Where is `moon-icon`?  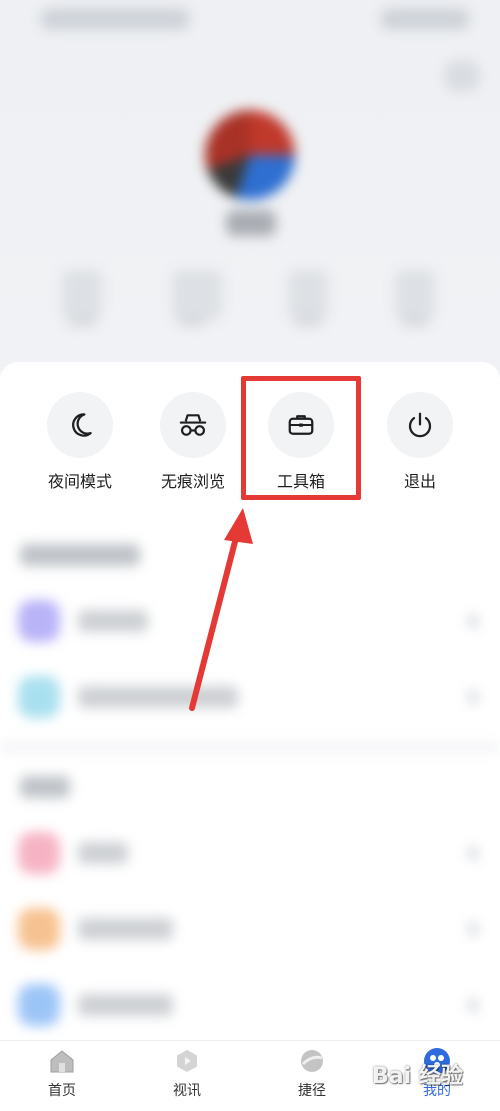
moon-icon is located at coordinates (80, 425).